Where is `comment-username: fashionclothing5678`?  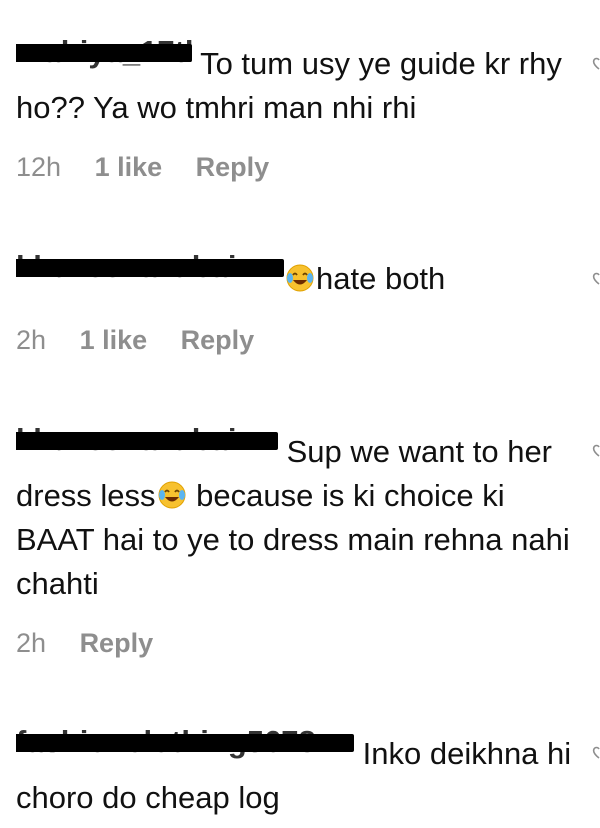 comment-username: fashionclothing5678 is located at coordinates (185, 742).